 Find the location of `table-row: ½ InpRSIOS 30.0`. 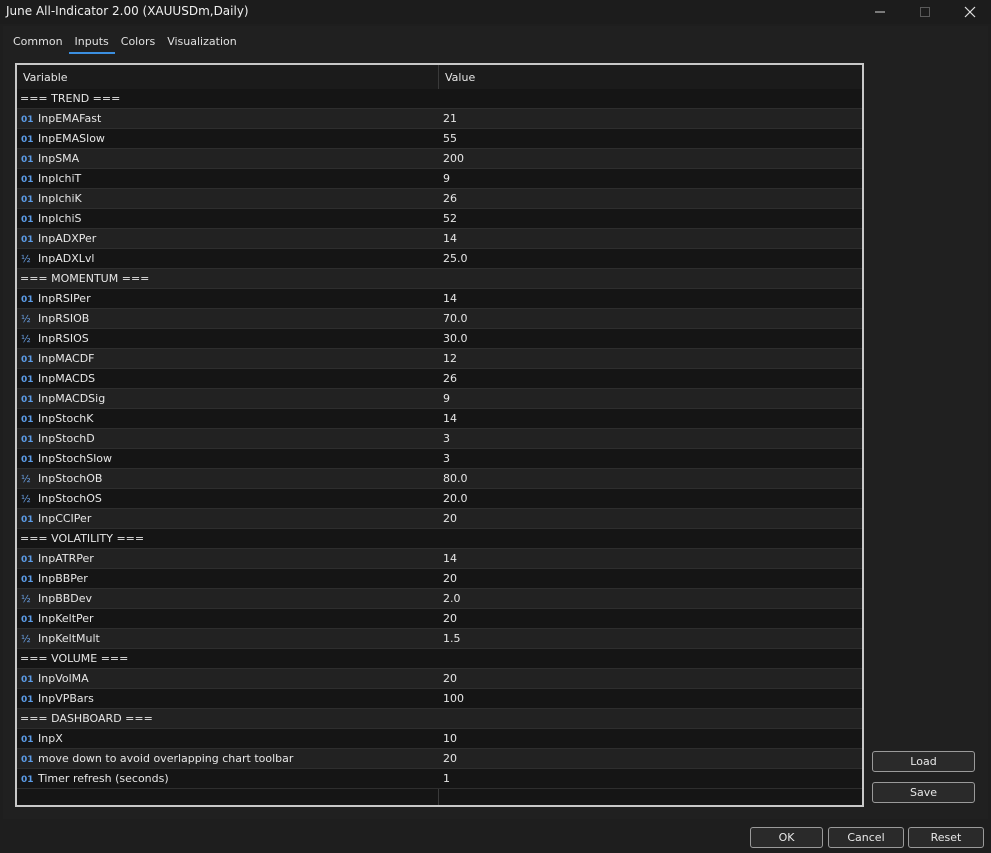

table-row: ½ InpRSIOS 30.0 is located at coordinates (439, 339).